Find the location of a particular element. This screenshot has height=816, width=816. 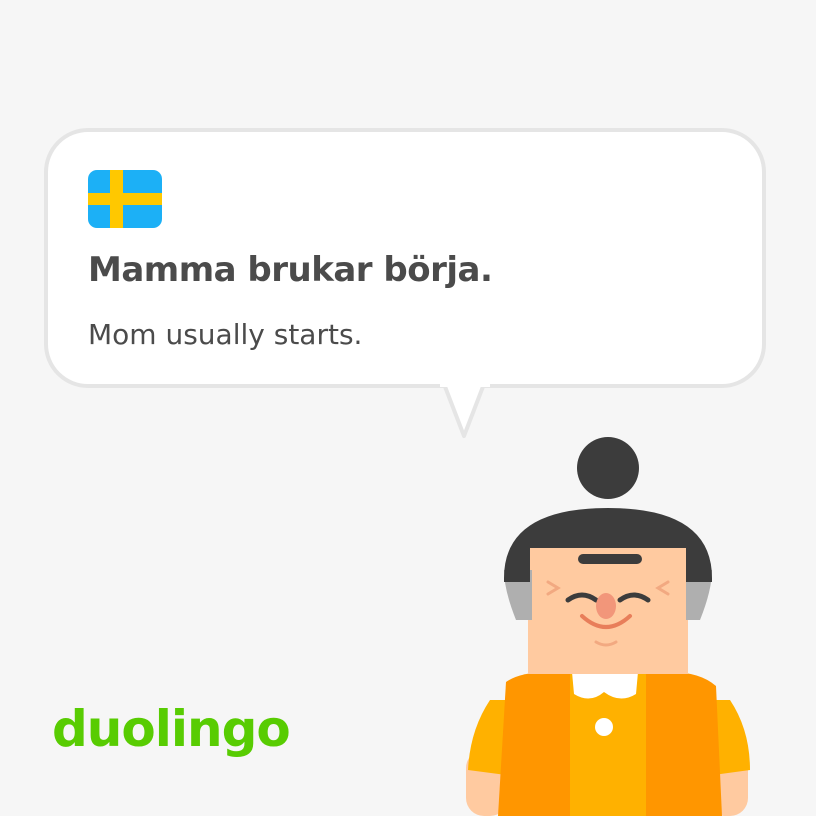

sentence-text: Mamma brukar börja. is located at coordinates (290, 270).